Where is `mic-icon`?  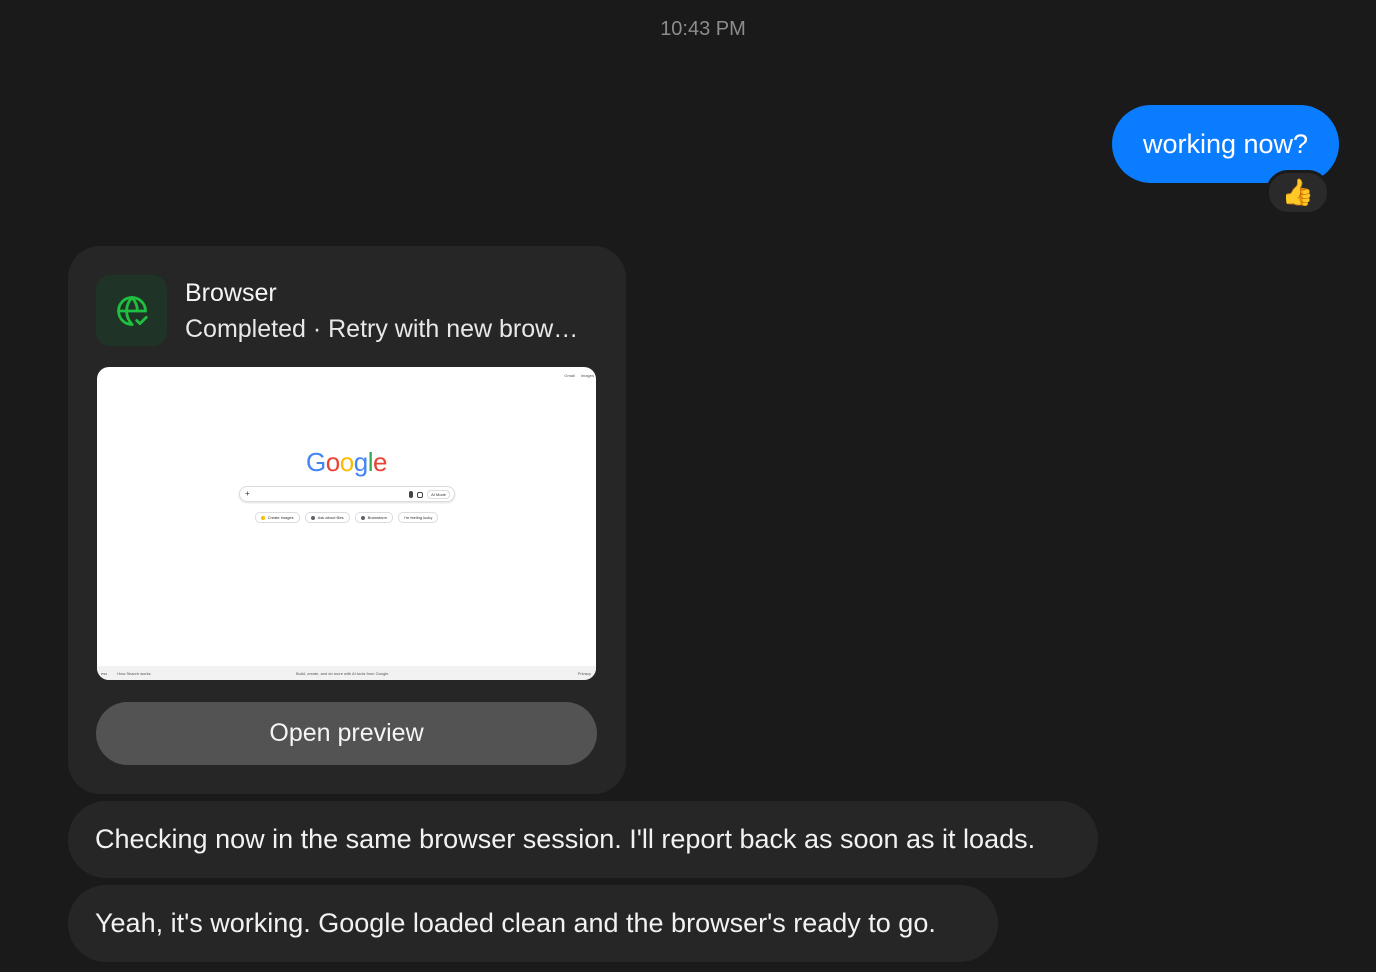 mic-icon is located at coordinates (411, 494).